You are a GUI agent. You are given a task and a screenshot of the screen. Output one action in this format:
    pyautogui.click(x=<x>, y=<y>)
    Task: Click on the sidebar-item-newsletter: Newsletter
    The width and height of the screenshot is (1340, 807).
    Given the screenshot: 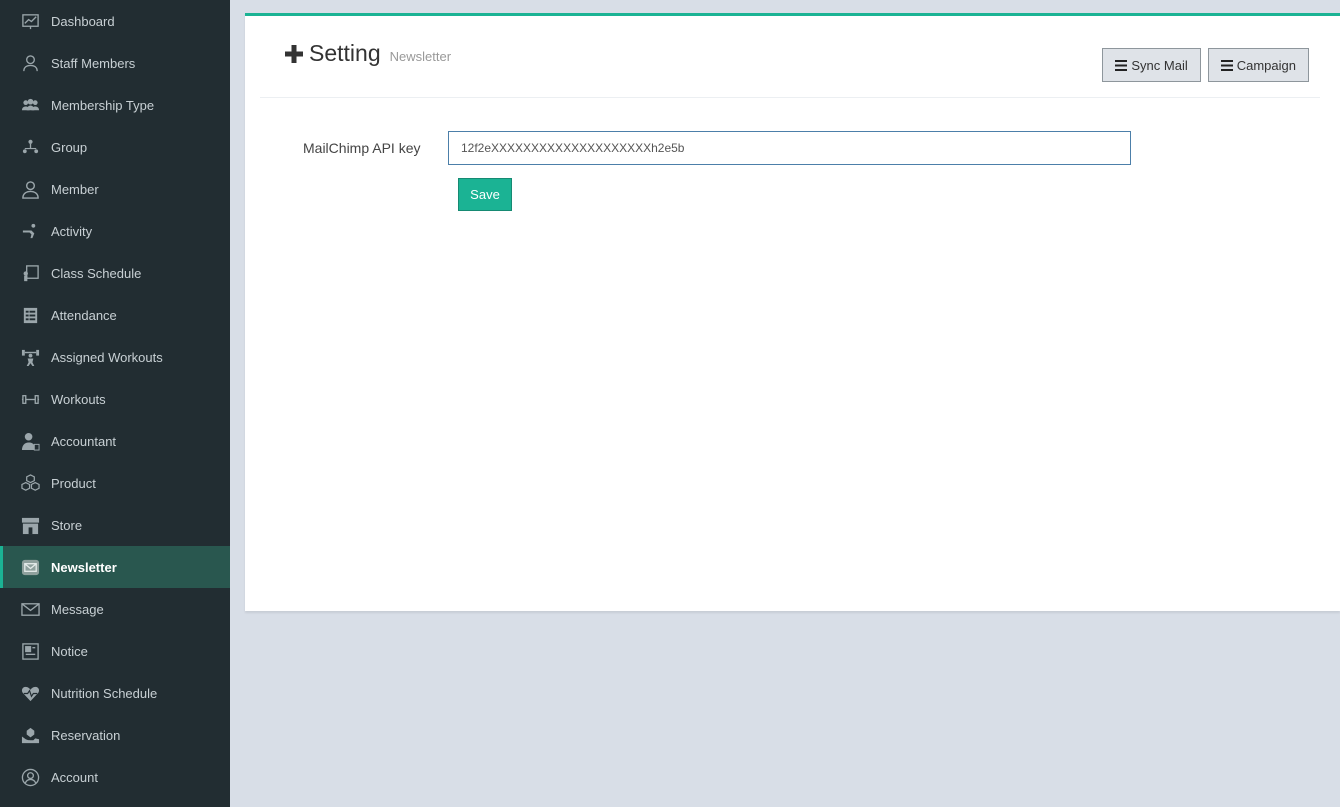 What is the action you would take?
    pyautogui.click(x=115, y=567)
    